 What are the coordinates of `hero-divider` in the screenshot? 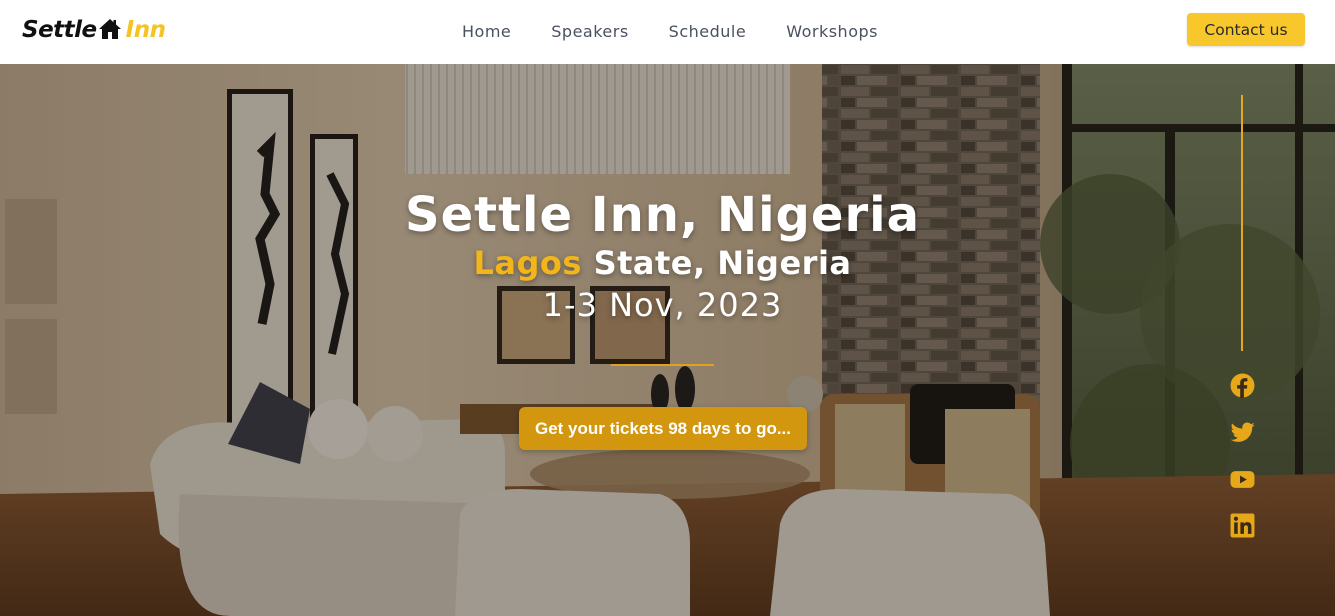 It's located at (662, 365).